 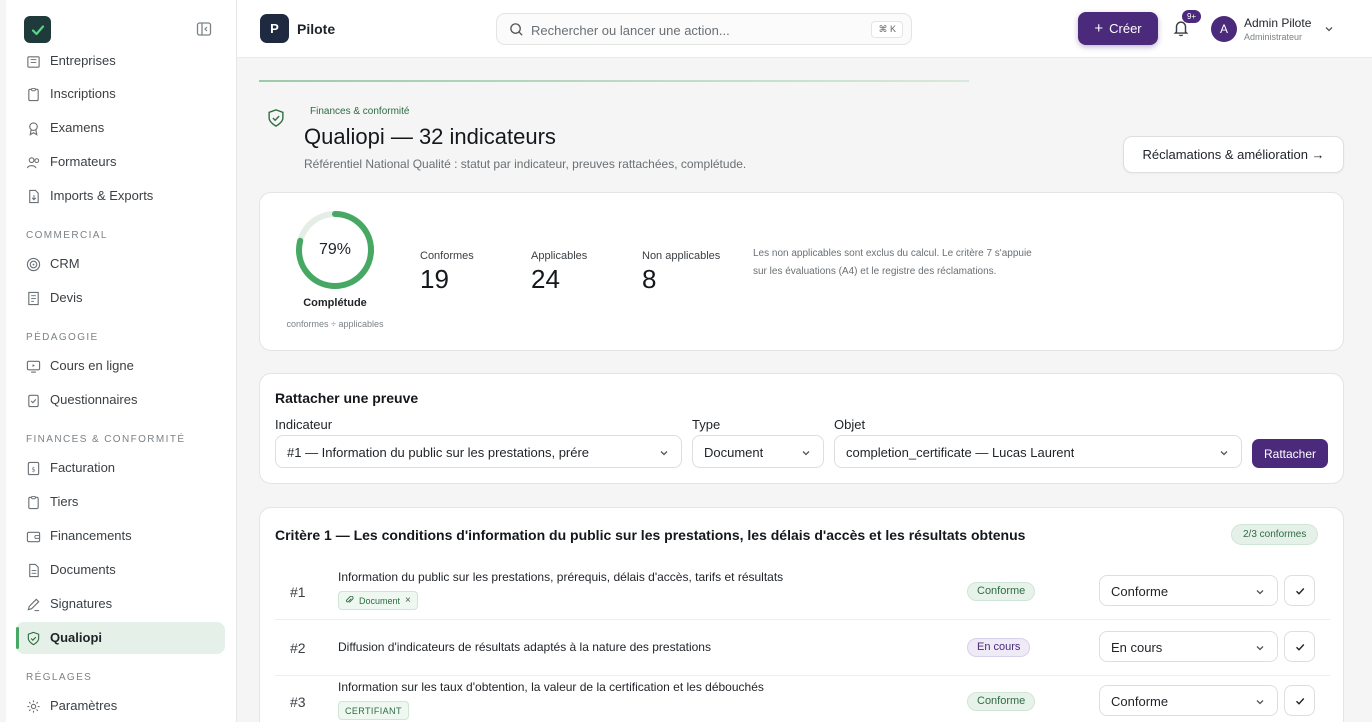 What do you see at coordinates (33, 298) in the screenshot?
I see `receipt-icon` at bounding box center [33, 298].